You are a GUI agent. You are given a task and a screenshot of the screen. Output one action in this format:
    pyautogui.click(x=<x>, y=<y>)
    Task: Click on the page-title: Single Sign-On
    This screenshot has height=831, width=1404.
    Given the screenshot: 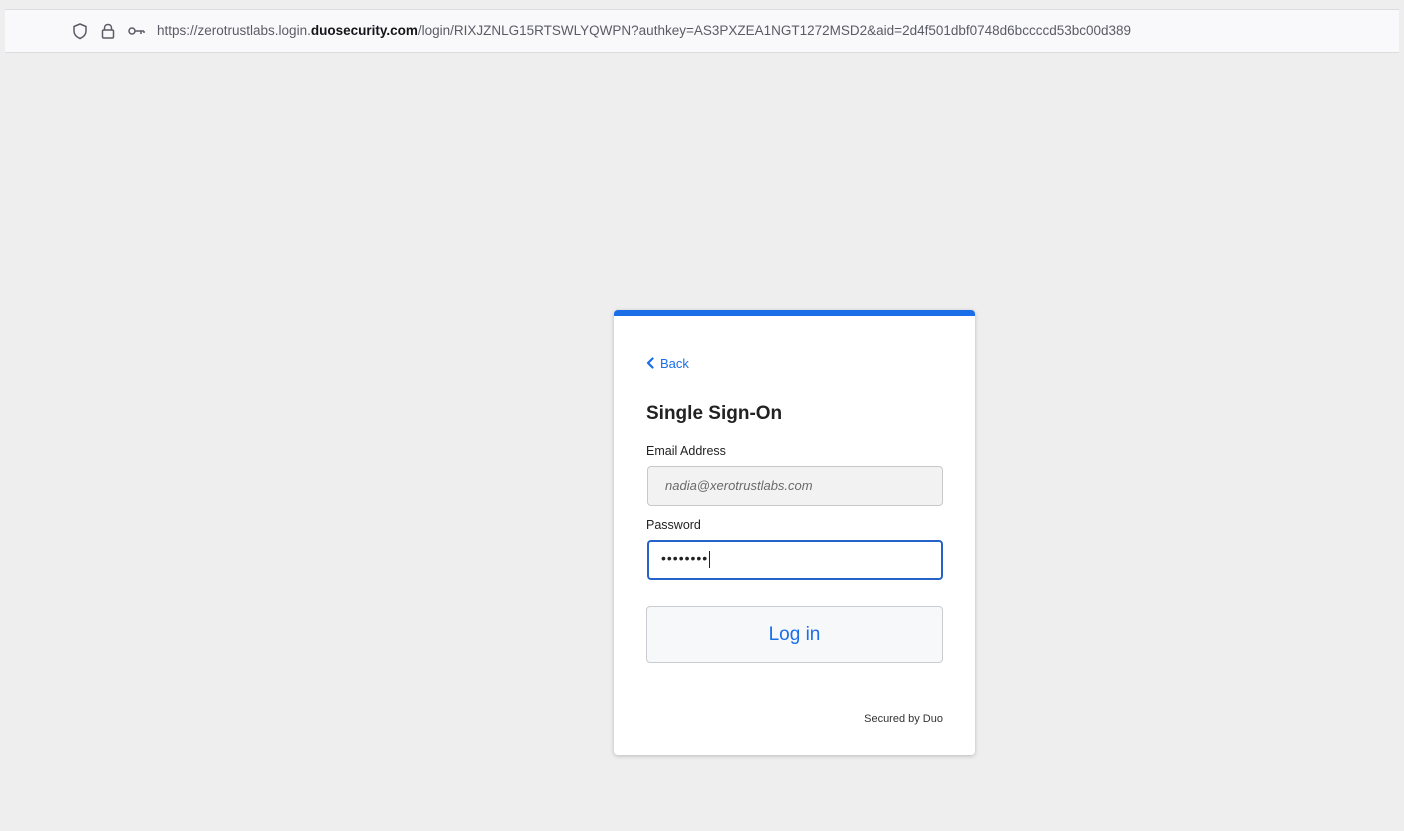 What is the action you would take?
    pyautogui.click(x=714, y=413)
    